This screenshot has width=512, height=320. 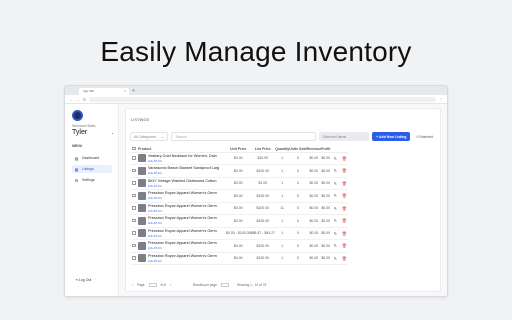 What do you see at coordinates (244, 136) in the screenshot?
I see `search-input: Search` at bounding box center [244, 136].